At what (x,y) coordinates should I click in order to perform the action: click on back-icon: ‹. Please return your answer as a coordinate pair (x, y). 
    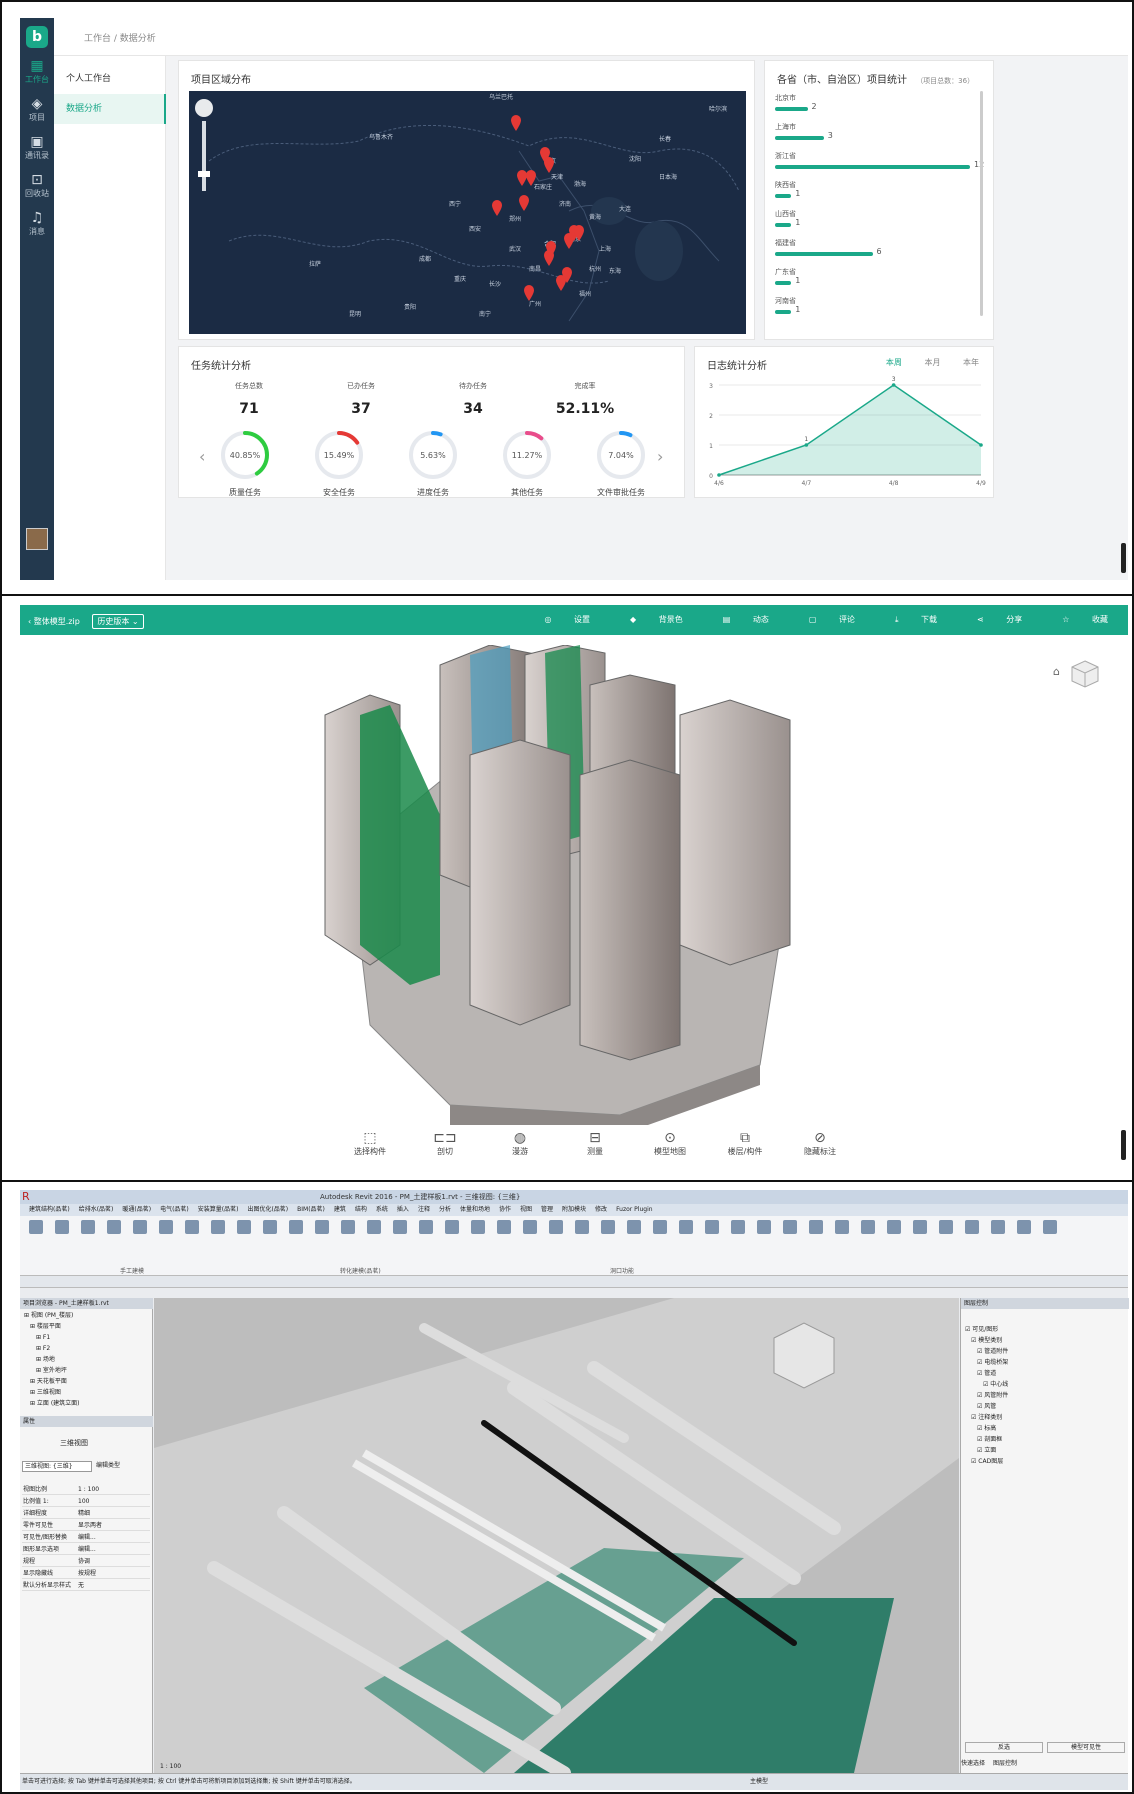
    Looking at the image, I should click on (29, 621).